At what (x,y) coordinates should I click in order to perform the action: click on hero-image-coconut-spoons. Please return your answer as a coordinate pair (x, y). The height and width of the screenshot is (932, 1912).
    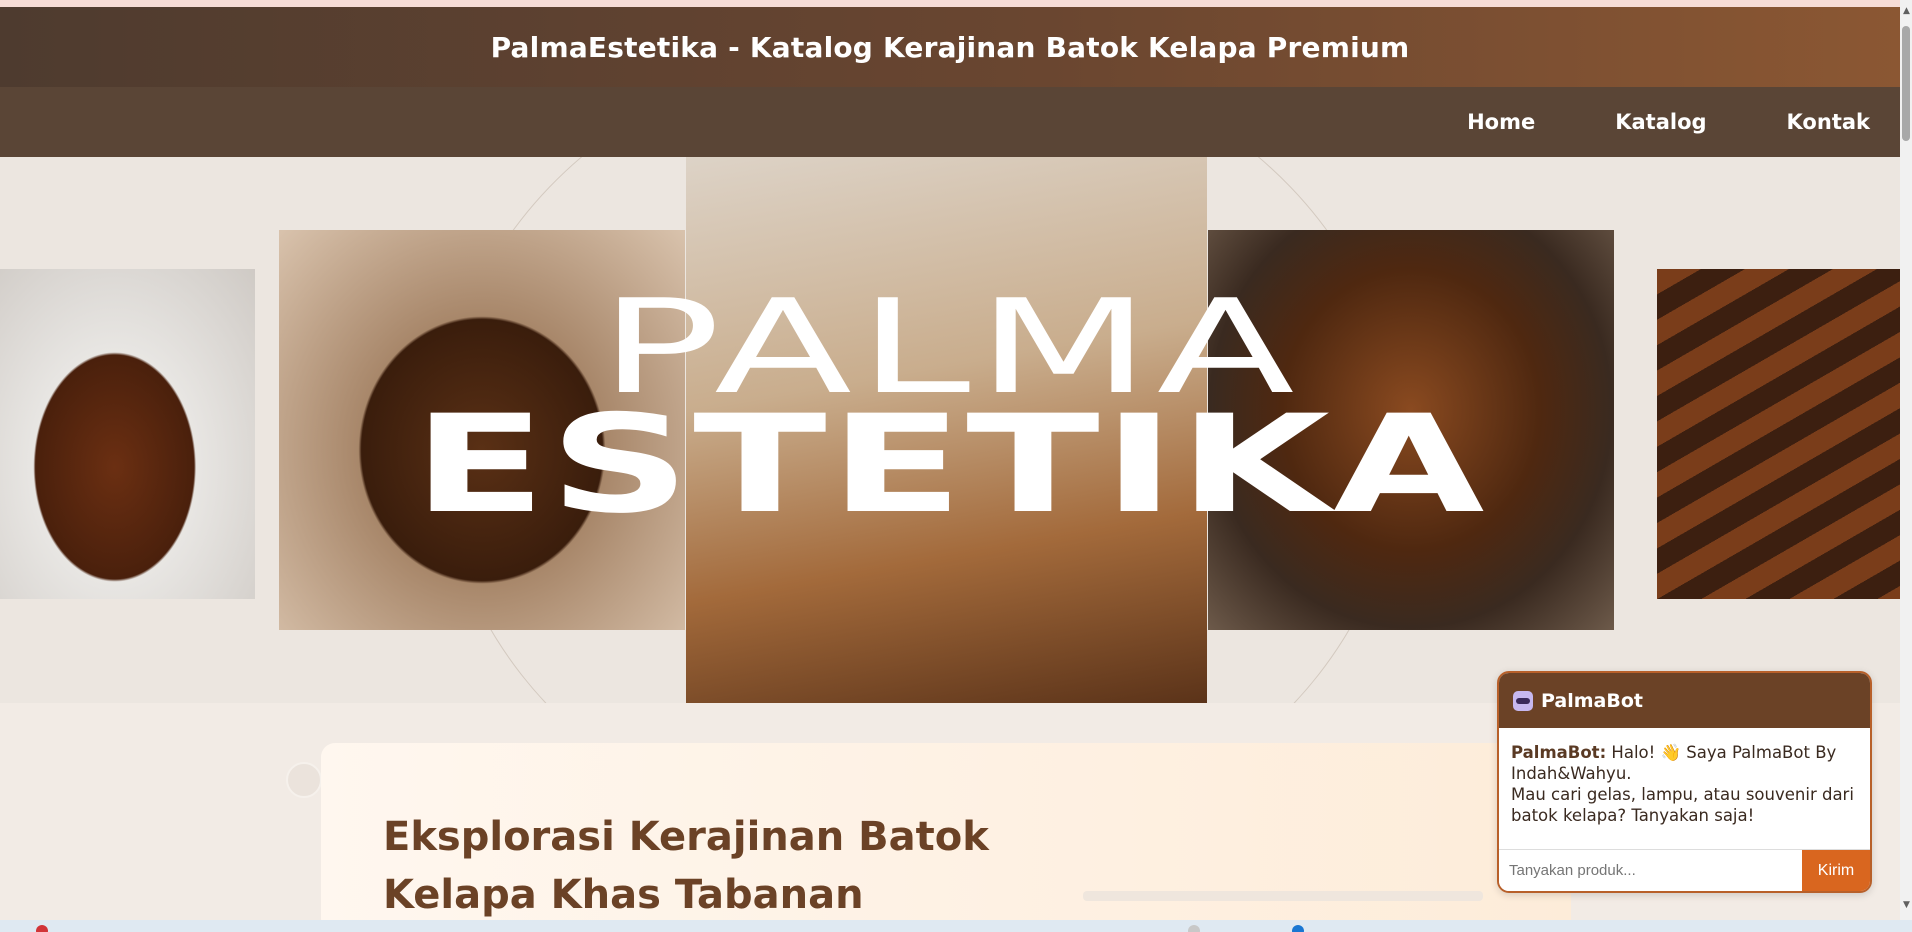
    Looking at the image, I should click on (1778, 434).